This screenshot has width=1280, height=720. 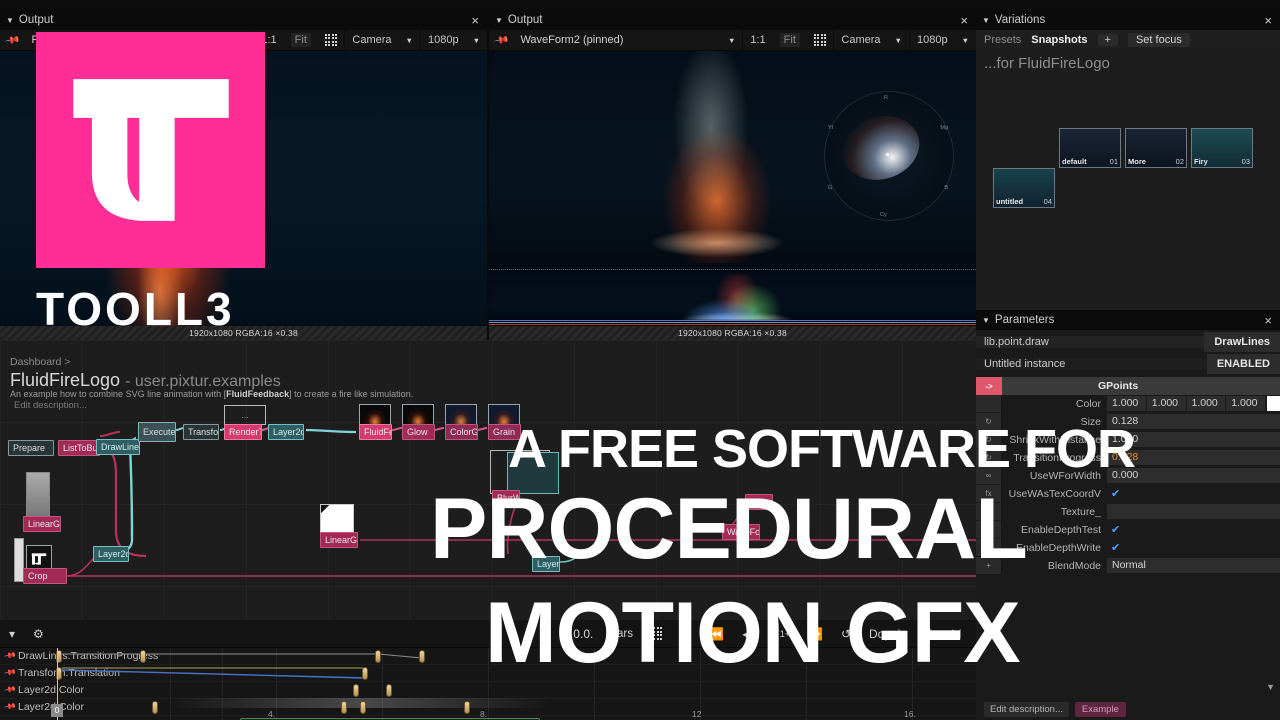 I want to click on playhead-label: 0, so click(x=57, y=710).